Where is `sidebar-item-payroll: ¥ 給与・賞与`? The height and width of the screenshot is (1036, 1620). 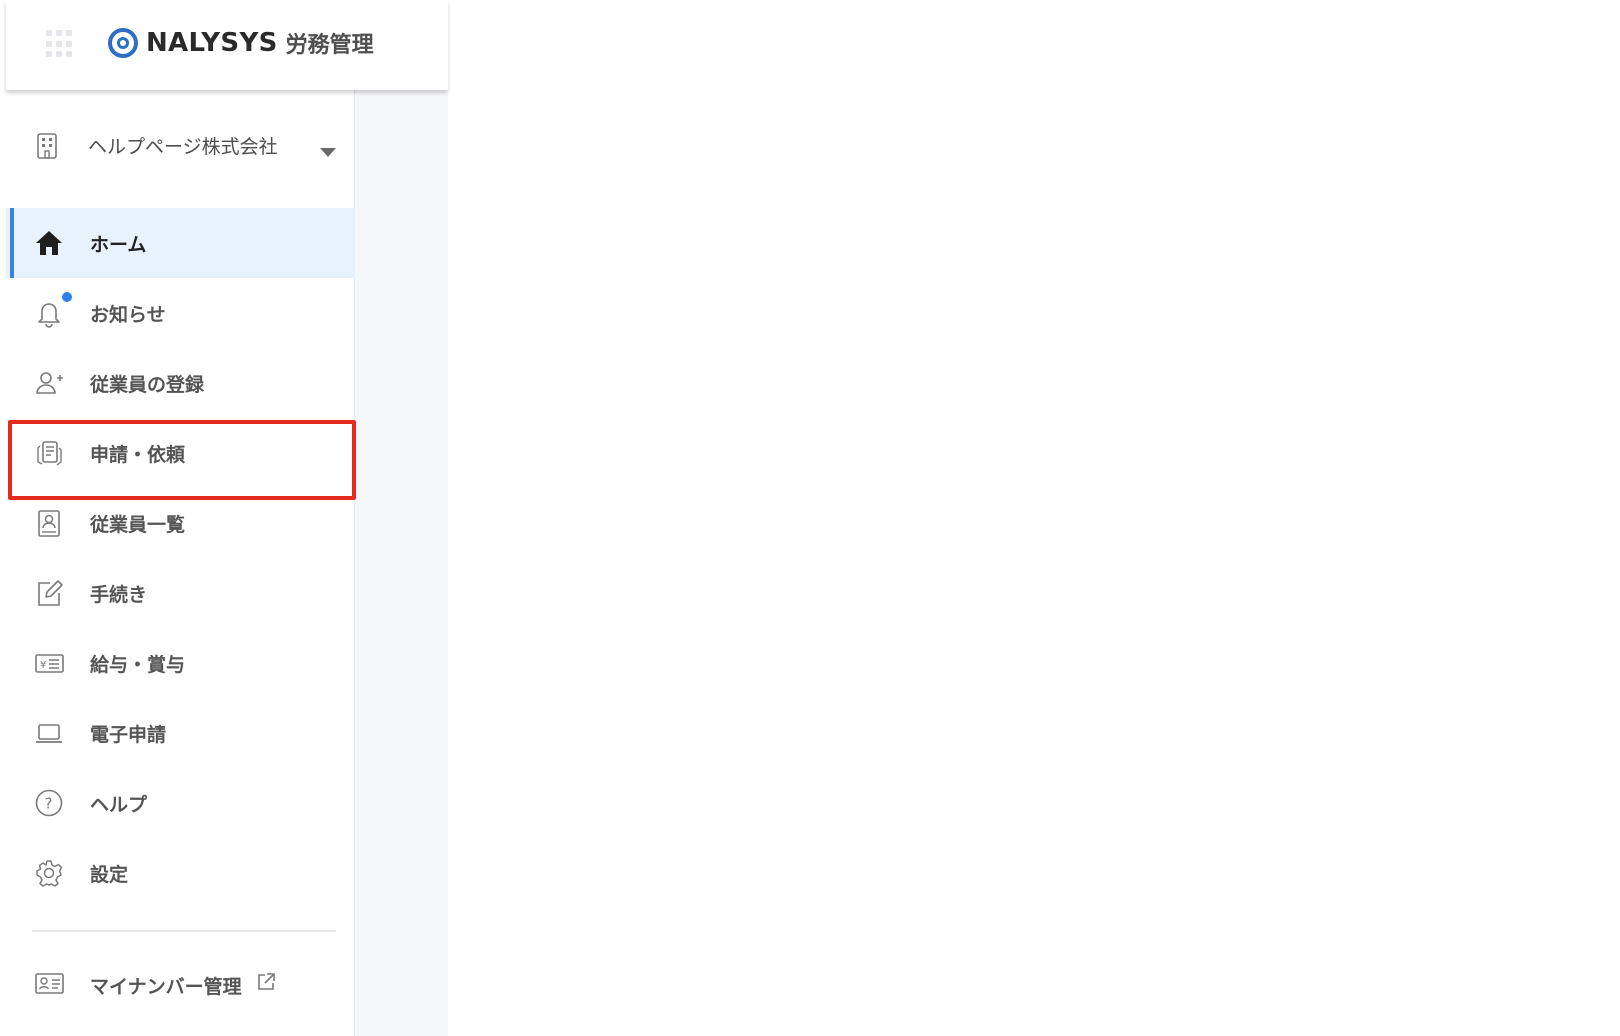 sidebar-item-payroll: ¥ 給与・賞与 is located at coordinates (180, 663).